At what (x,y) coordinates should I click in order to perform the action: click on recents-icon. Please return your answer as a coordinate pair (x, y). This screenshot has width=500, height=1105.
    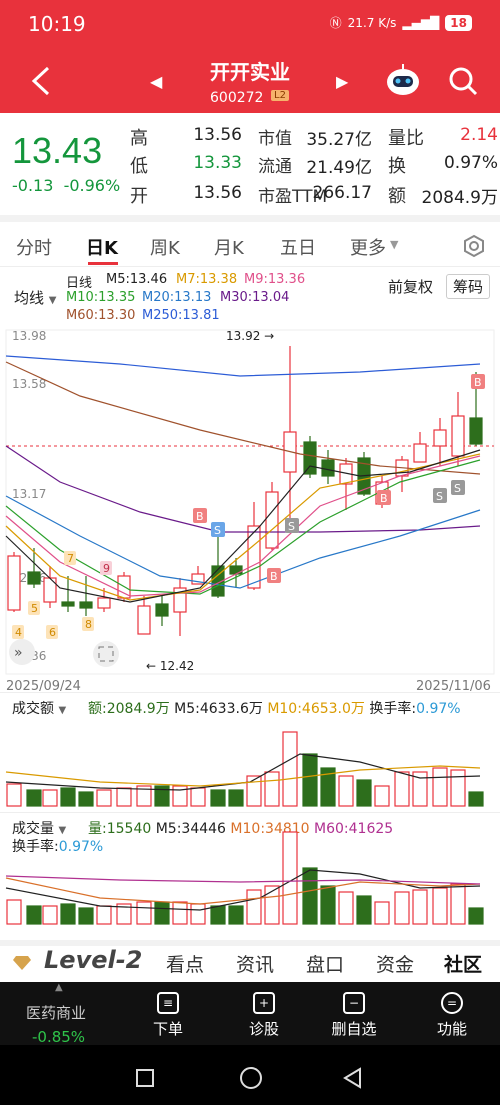
    Looking at the image, I should click on (145, 1078).